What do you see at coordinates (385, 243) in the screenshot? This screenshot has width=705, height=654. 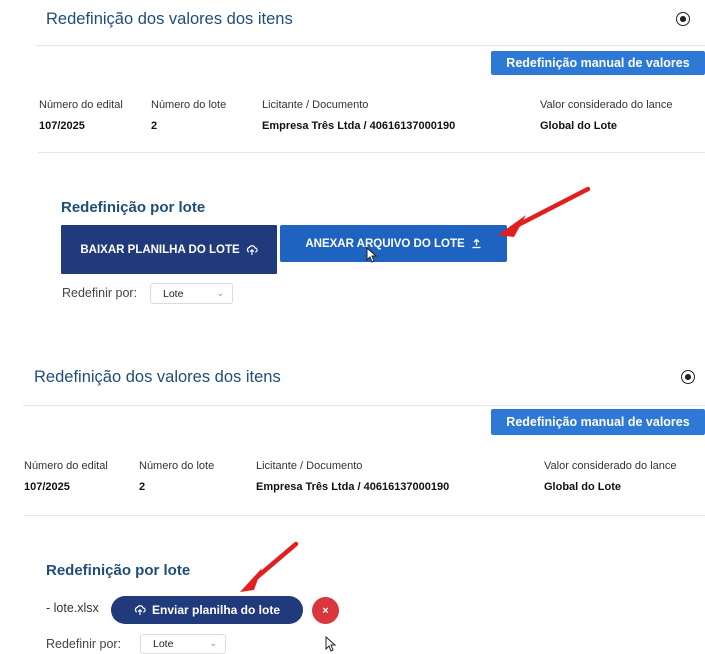 I see `attach-button-label: ANEXAR ARQUIVO DO LOTE` at bounding box center [385, 243].